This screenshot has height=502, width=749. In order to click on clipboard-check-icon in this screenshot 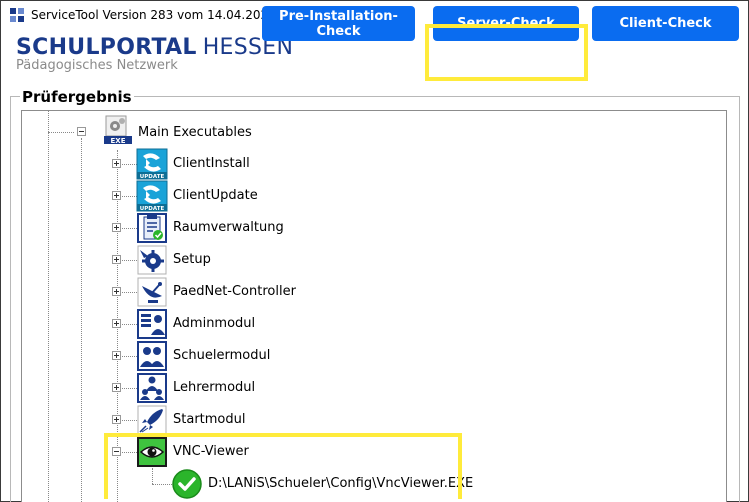, I will do `click(152, 228)`.